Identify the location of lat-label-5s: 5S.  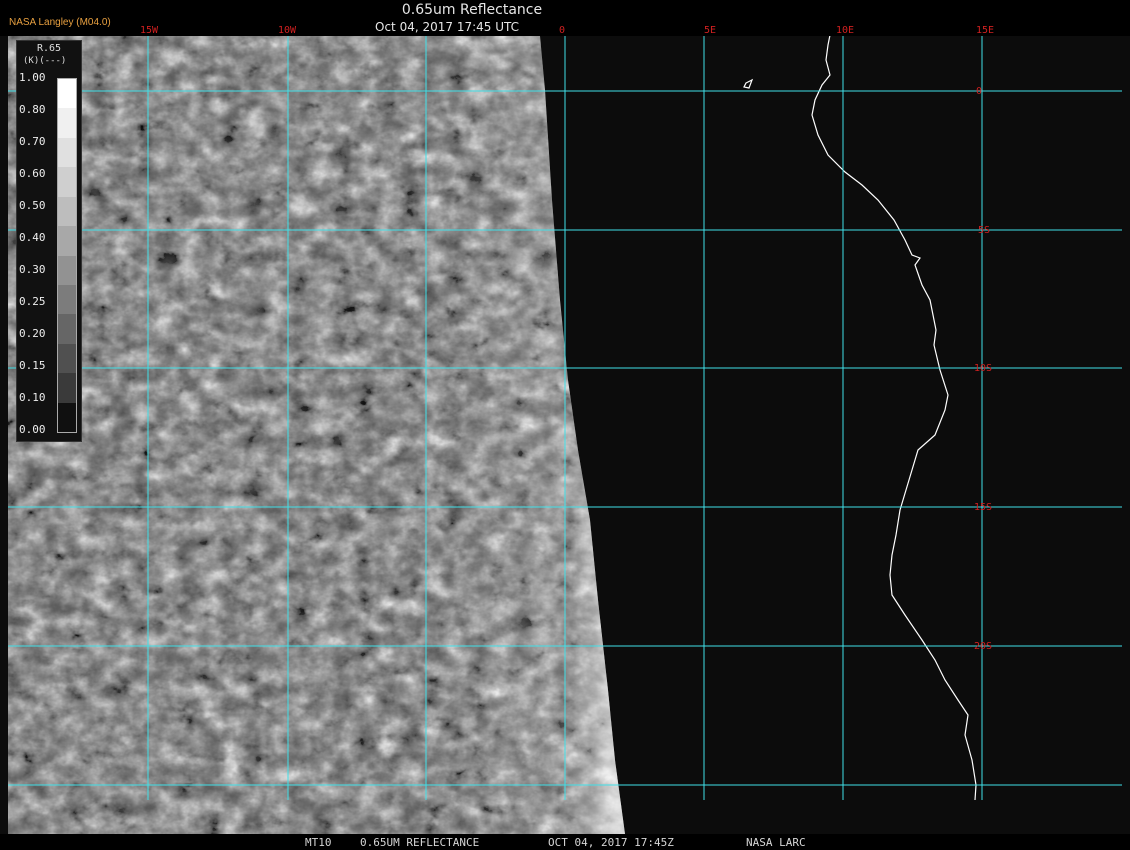
(984, 230).